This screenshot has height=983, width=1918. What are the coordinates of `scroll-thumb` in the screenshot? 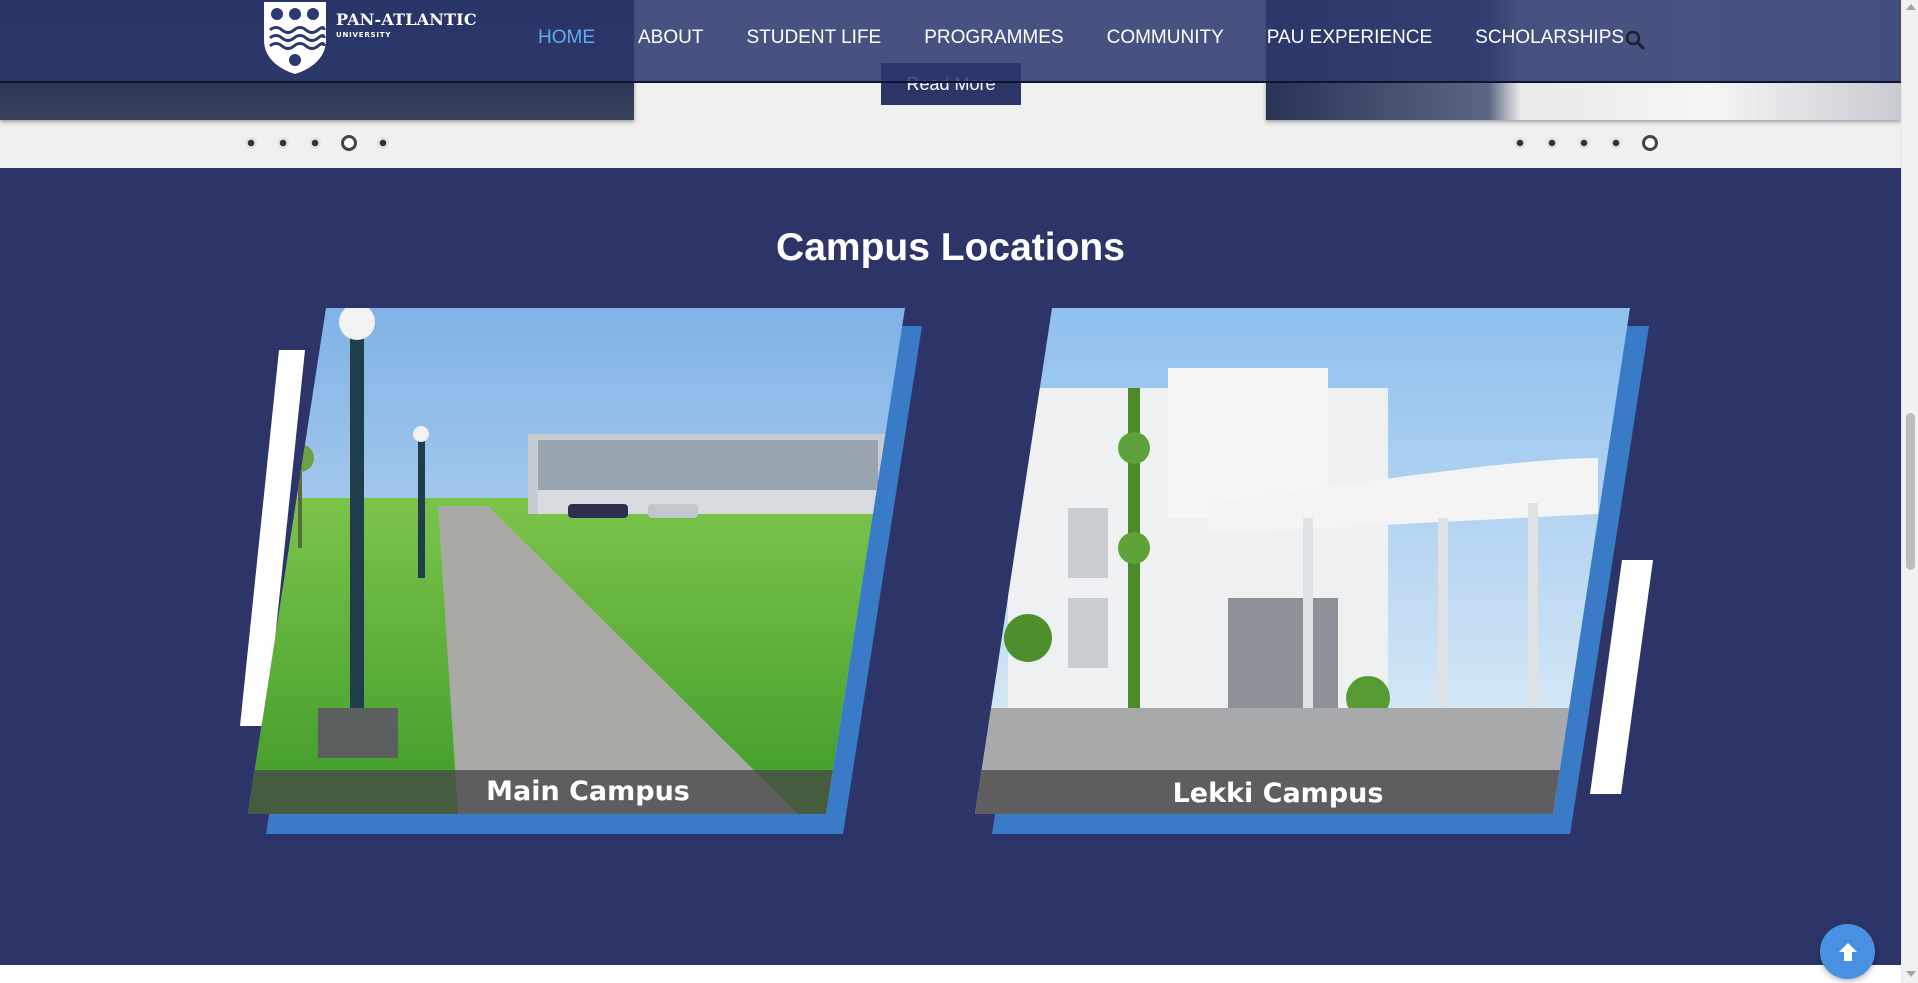 It's located at (1910, 491).